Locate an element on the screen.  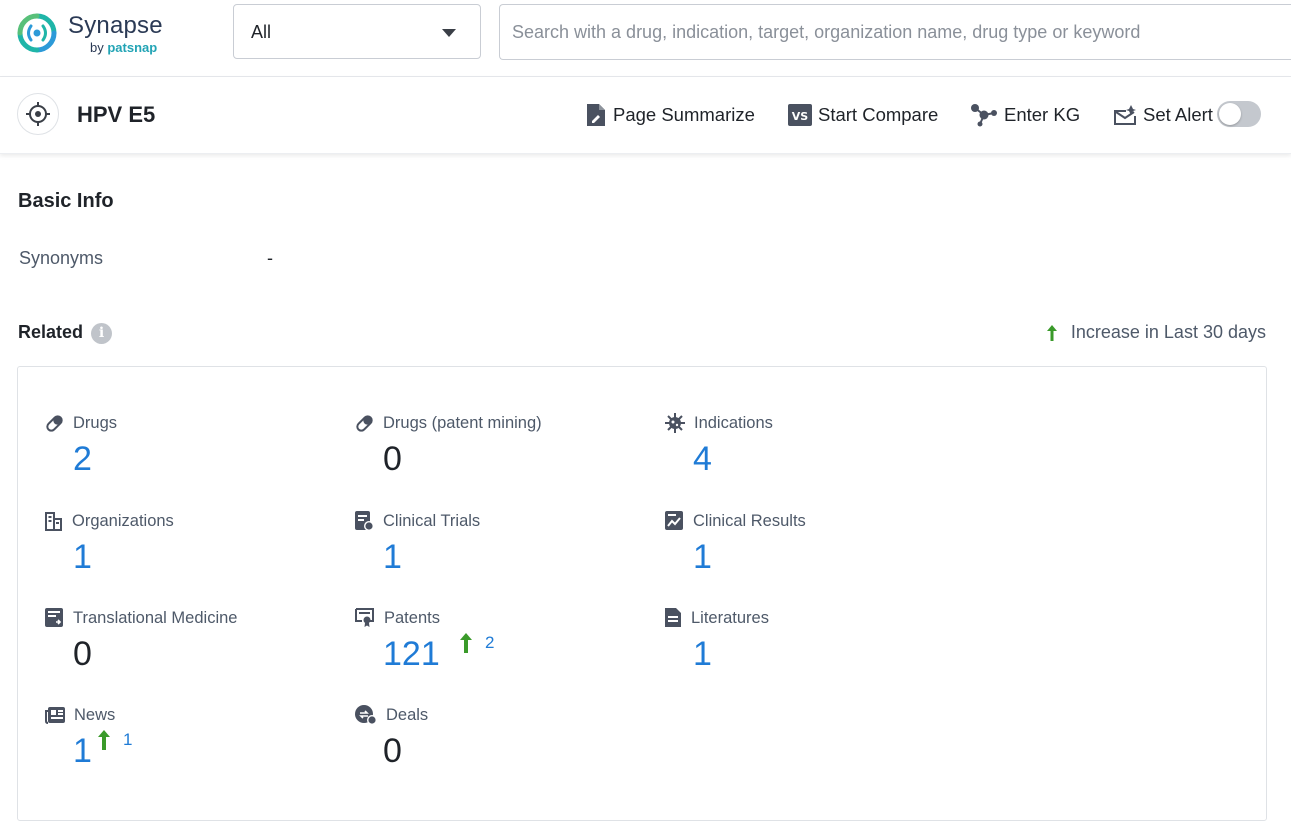
stat-literatures: Literatures 1 is located at coordinates (810, 648).